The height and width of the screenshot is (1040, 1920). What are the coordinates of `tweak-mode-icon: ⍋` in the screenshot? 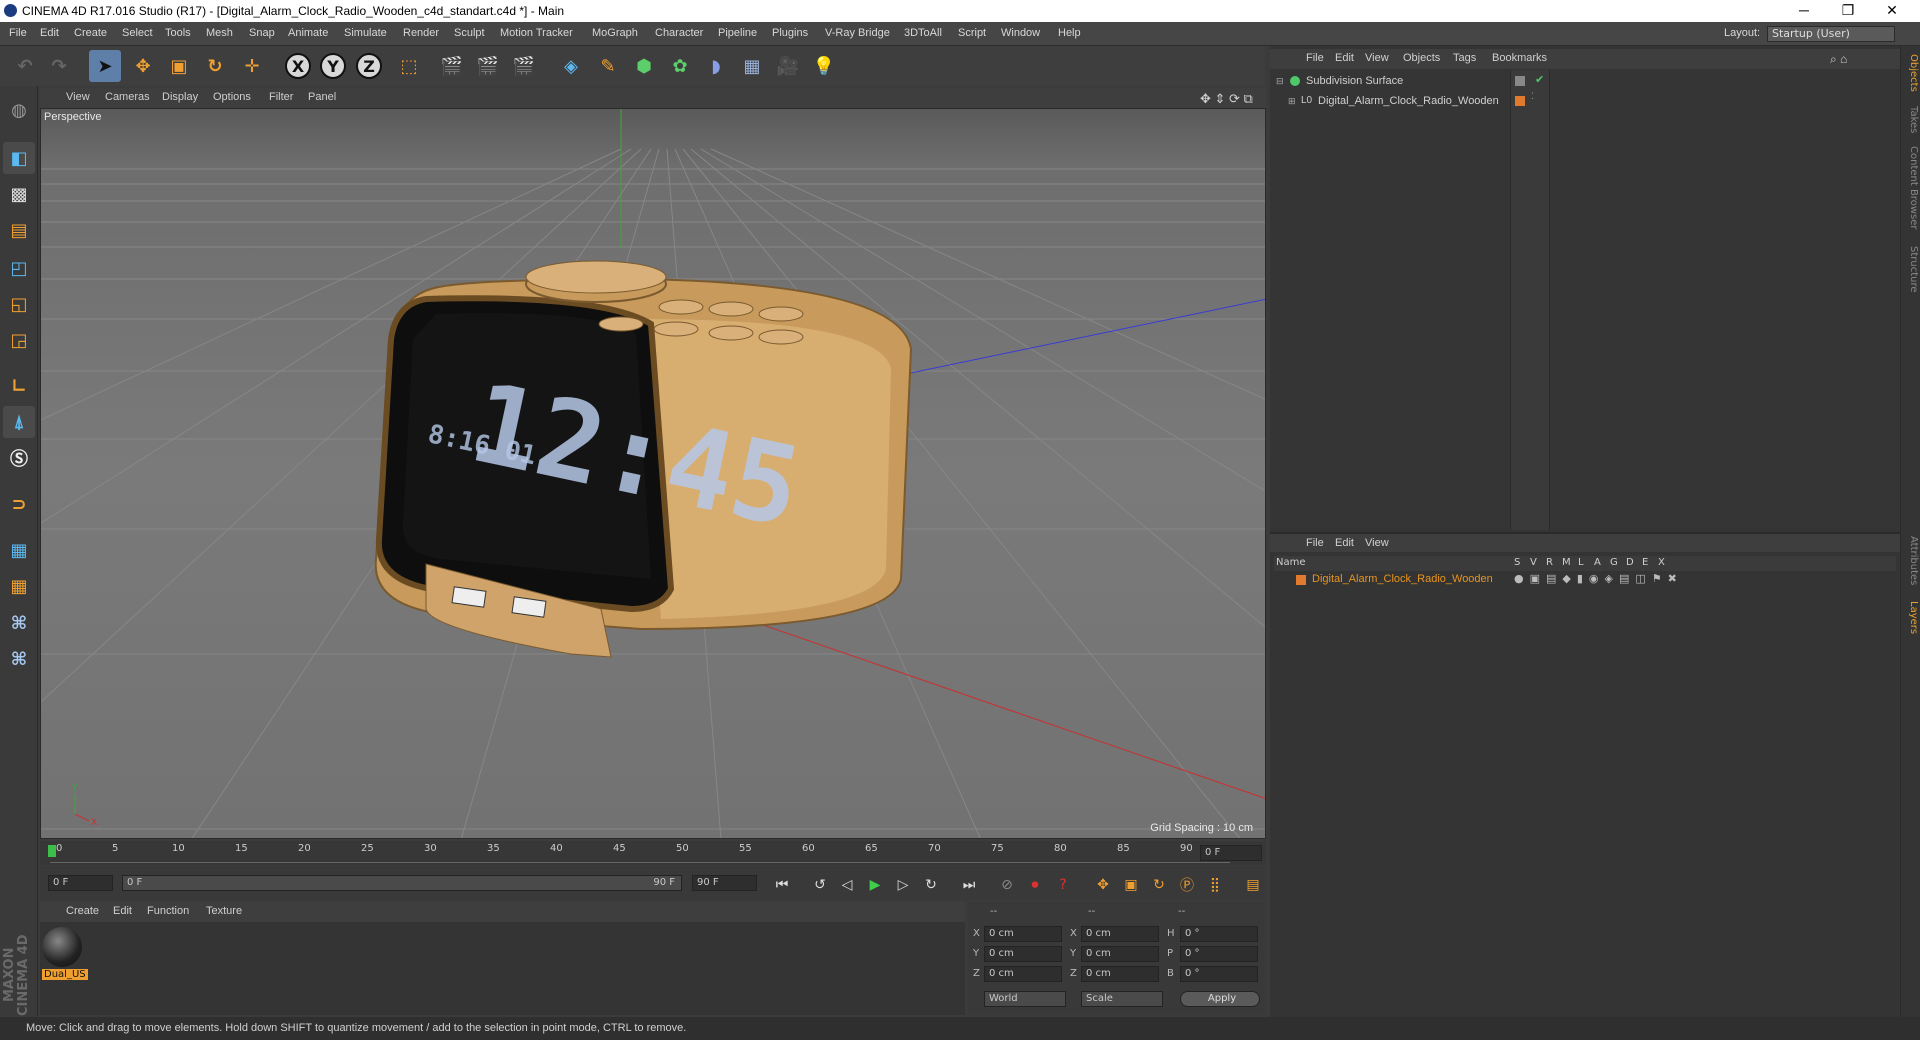 It's located at (19, 422).